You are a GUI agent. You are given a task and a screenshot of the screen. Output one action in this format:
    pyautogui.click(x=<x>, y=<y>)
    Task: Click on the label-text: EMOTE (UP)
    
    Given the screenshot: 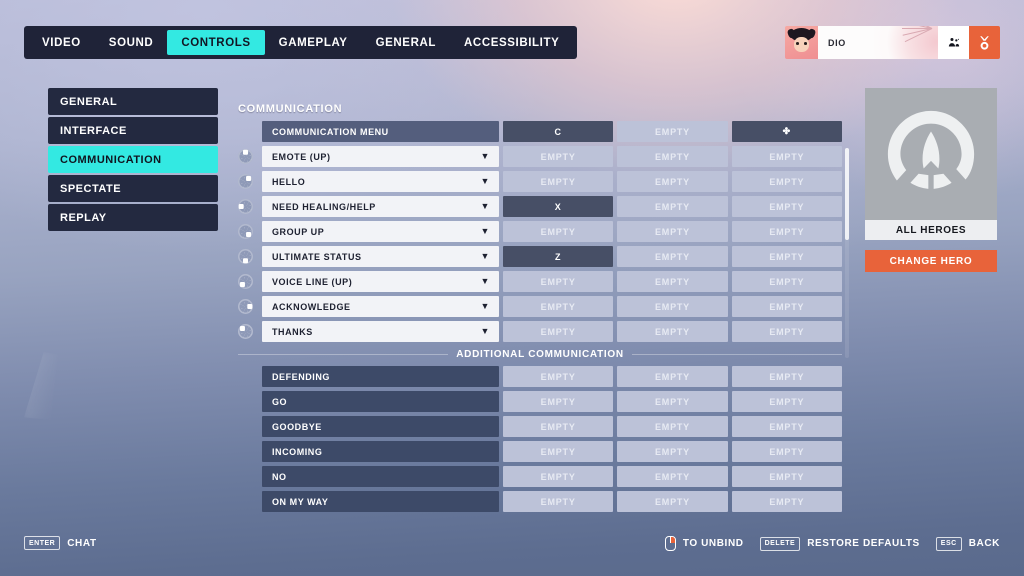 What is the action you would take?
    pyautogui.click(x=301, y=156)
    